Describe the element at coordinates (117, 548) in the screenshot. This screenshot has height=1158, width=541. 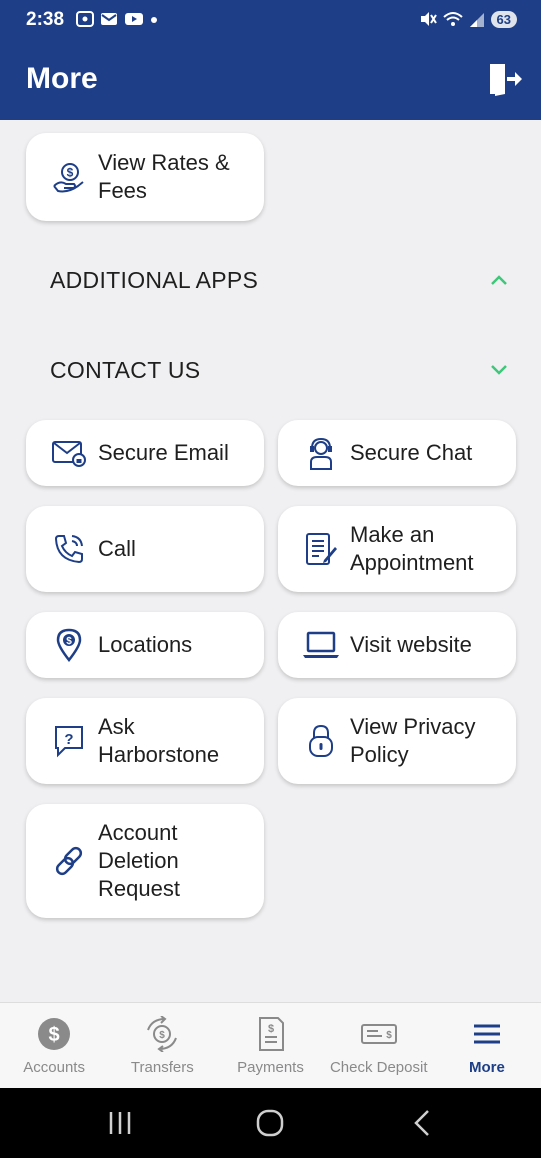
I see `call-label: Call` at that location.